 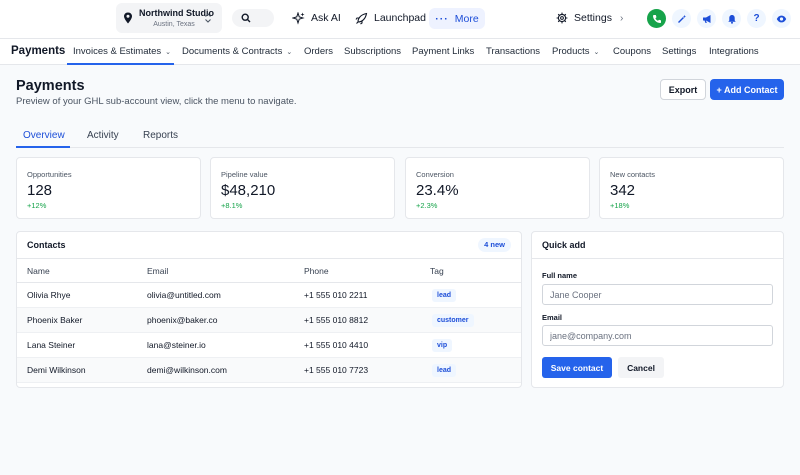 I want to click on nav-item-subscriptions: Subscriptions, so click(x=372, y=51).